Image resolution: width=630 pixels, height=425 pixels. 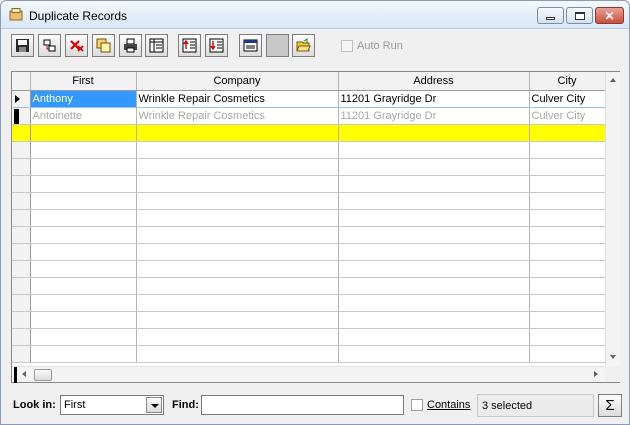 What do you see at coordinates (189, 45) in the screenshot?
I see `sort-ascending-button` at bounding box center [189, 45].